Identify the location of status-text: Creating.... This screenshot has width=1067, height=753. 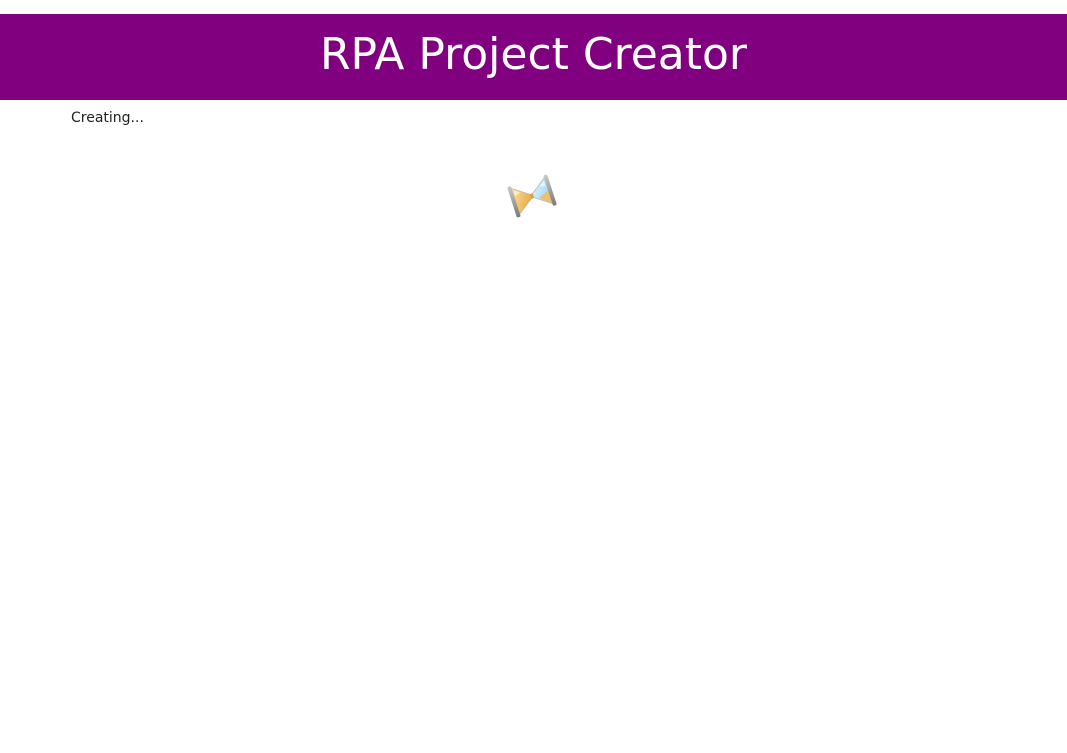
(107, 118).